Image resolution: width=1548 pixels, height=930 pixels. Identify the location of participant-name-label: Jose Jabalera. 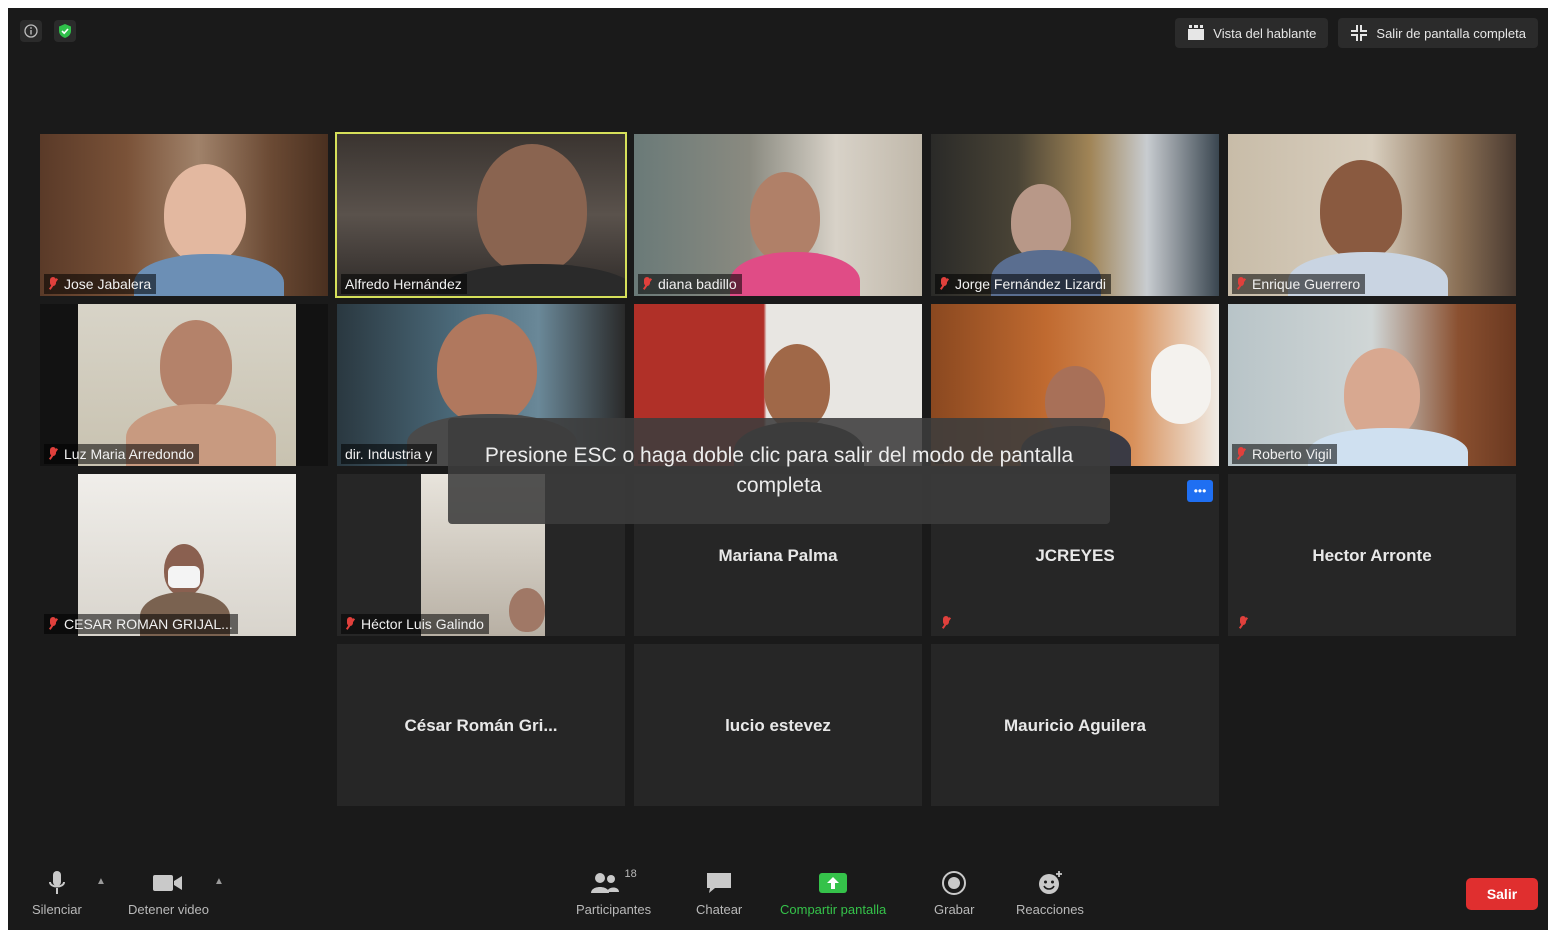
(100, 284).